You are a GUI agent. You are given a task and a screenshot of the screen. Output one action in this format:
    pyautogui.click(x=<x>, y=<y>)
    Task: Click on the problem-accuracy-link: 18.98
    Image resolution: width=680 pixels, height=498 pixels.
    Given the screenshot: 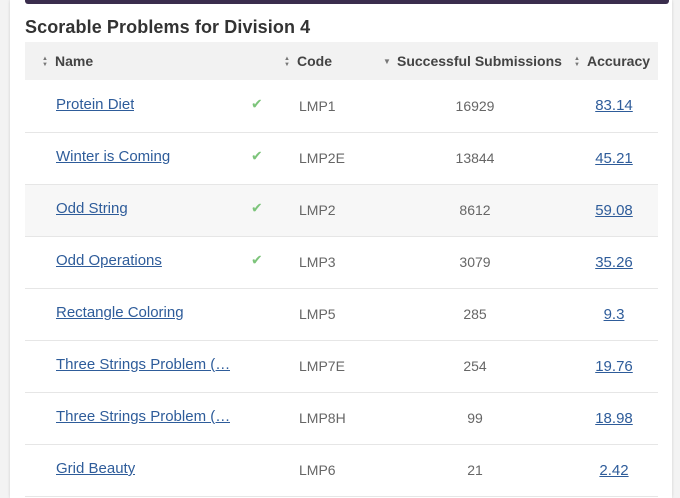 What is the action you would take?
    pyautogui.click(x=614, y=418)
    